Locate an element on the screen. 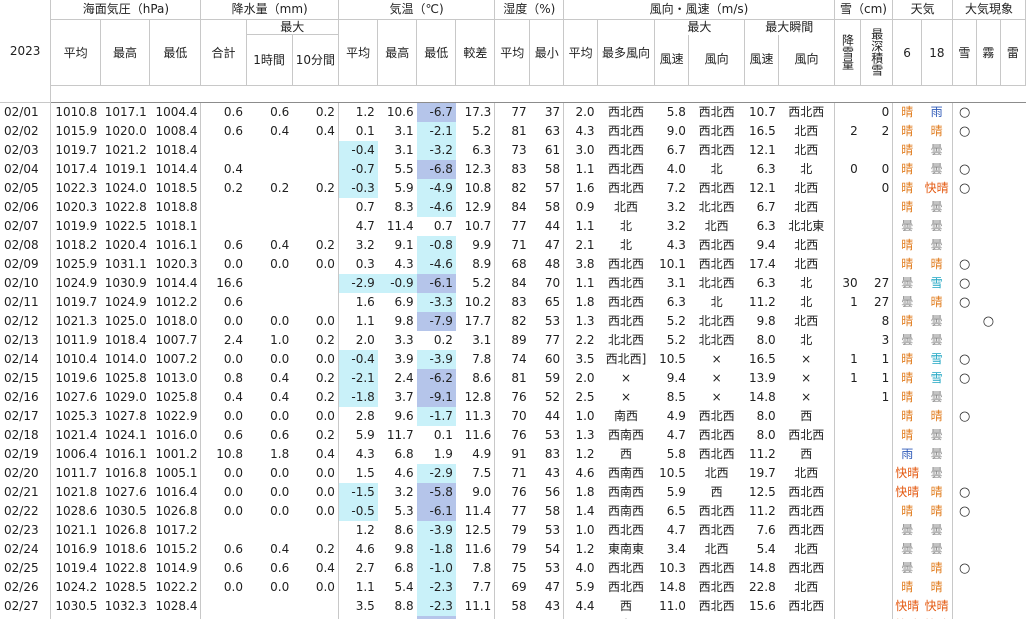 This screenshot has height=619, width=1026. temp-min-cell: -1.7 is located at coordinates (436, 416).